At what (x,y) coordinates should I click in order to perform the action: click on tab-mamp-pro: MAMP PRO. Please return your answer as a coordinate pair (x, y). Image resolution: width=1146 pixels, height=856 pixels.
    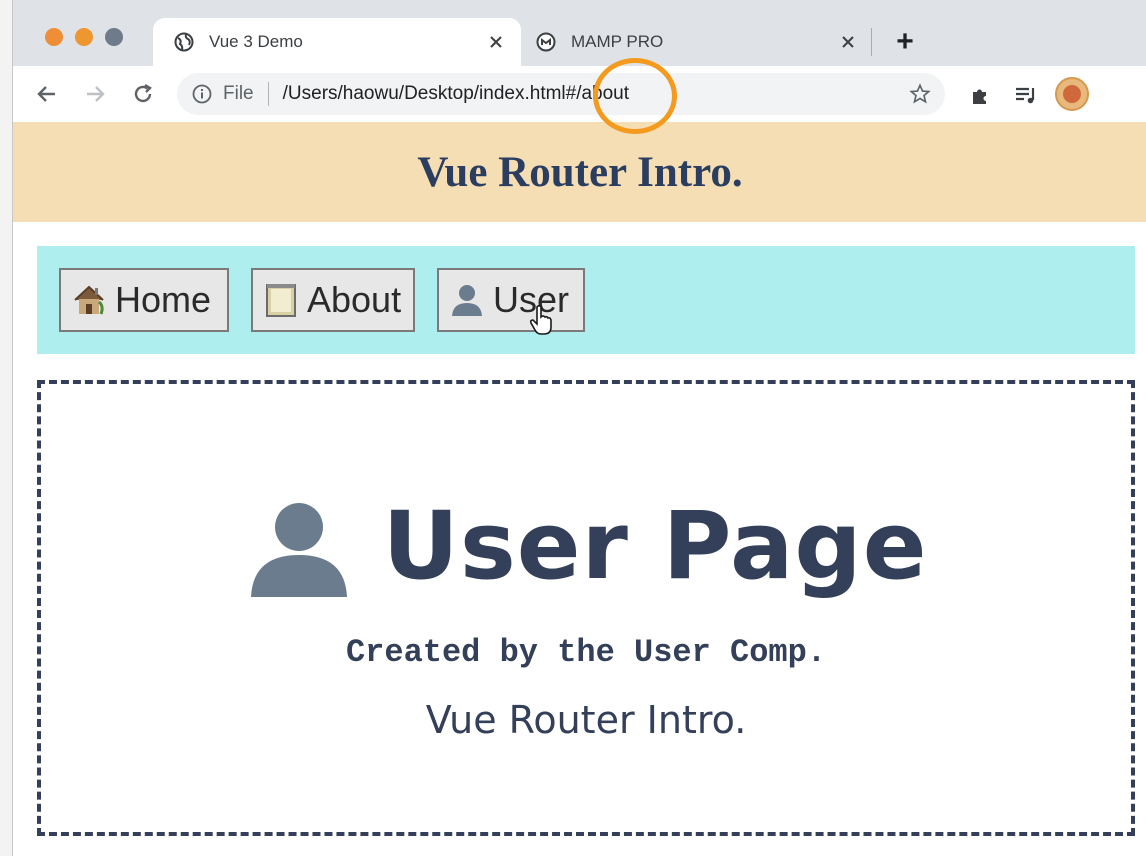
    Looking at the image, I should click on (697, 42).